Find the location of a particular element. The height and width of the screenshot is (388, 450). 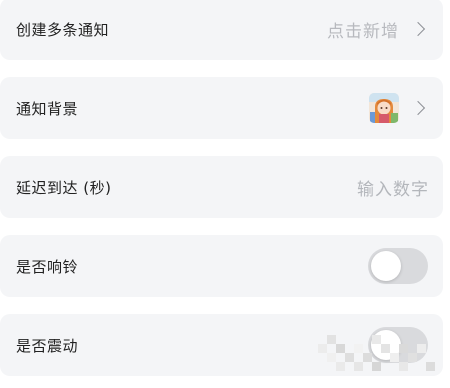

vibrate-label: 是否震动 is located at coordinates (47, 345).